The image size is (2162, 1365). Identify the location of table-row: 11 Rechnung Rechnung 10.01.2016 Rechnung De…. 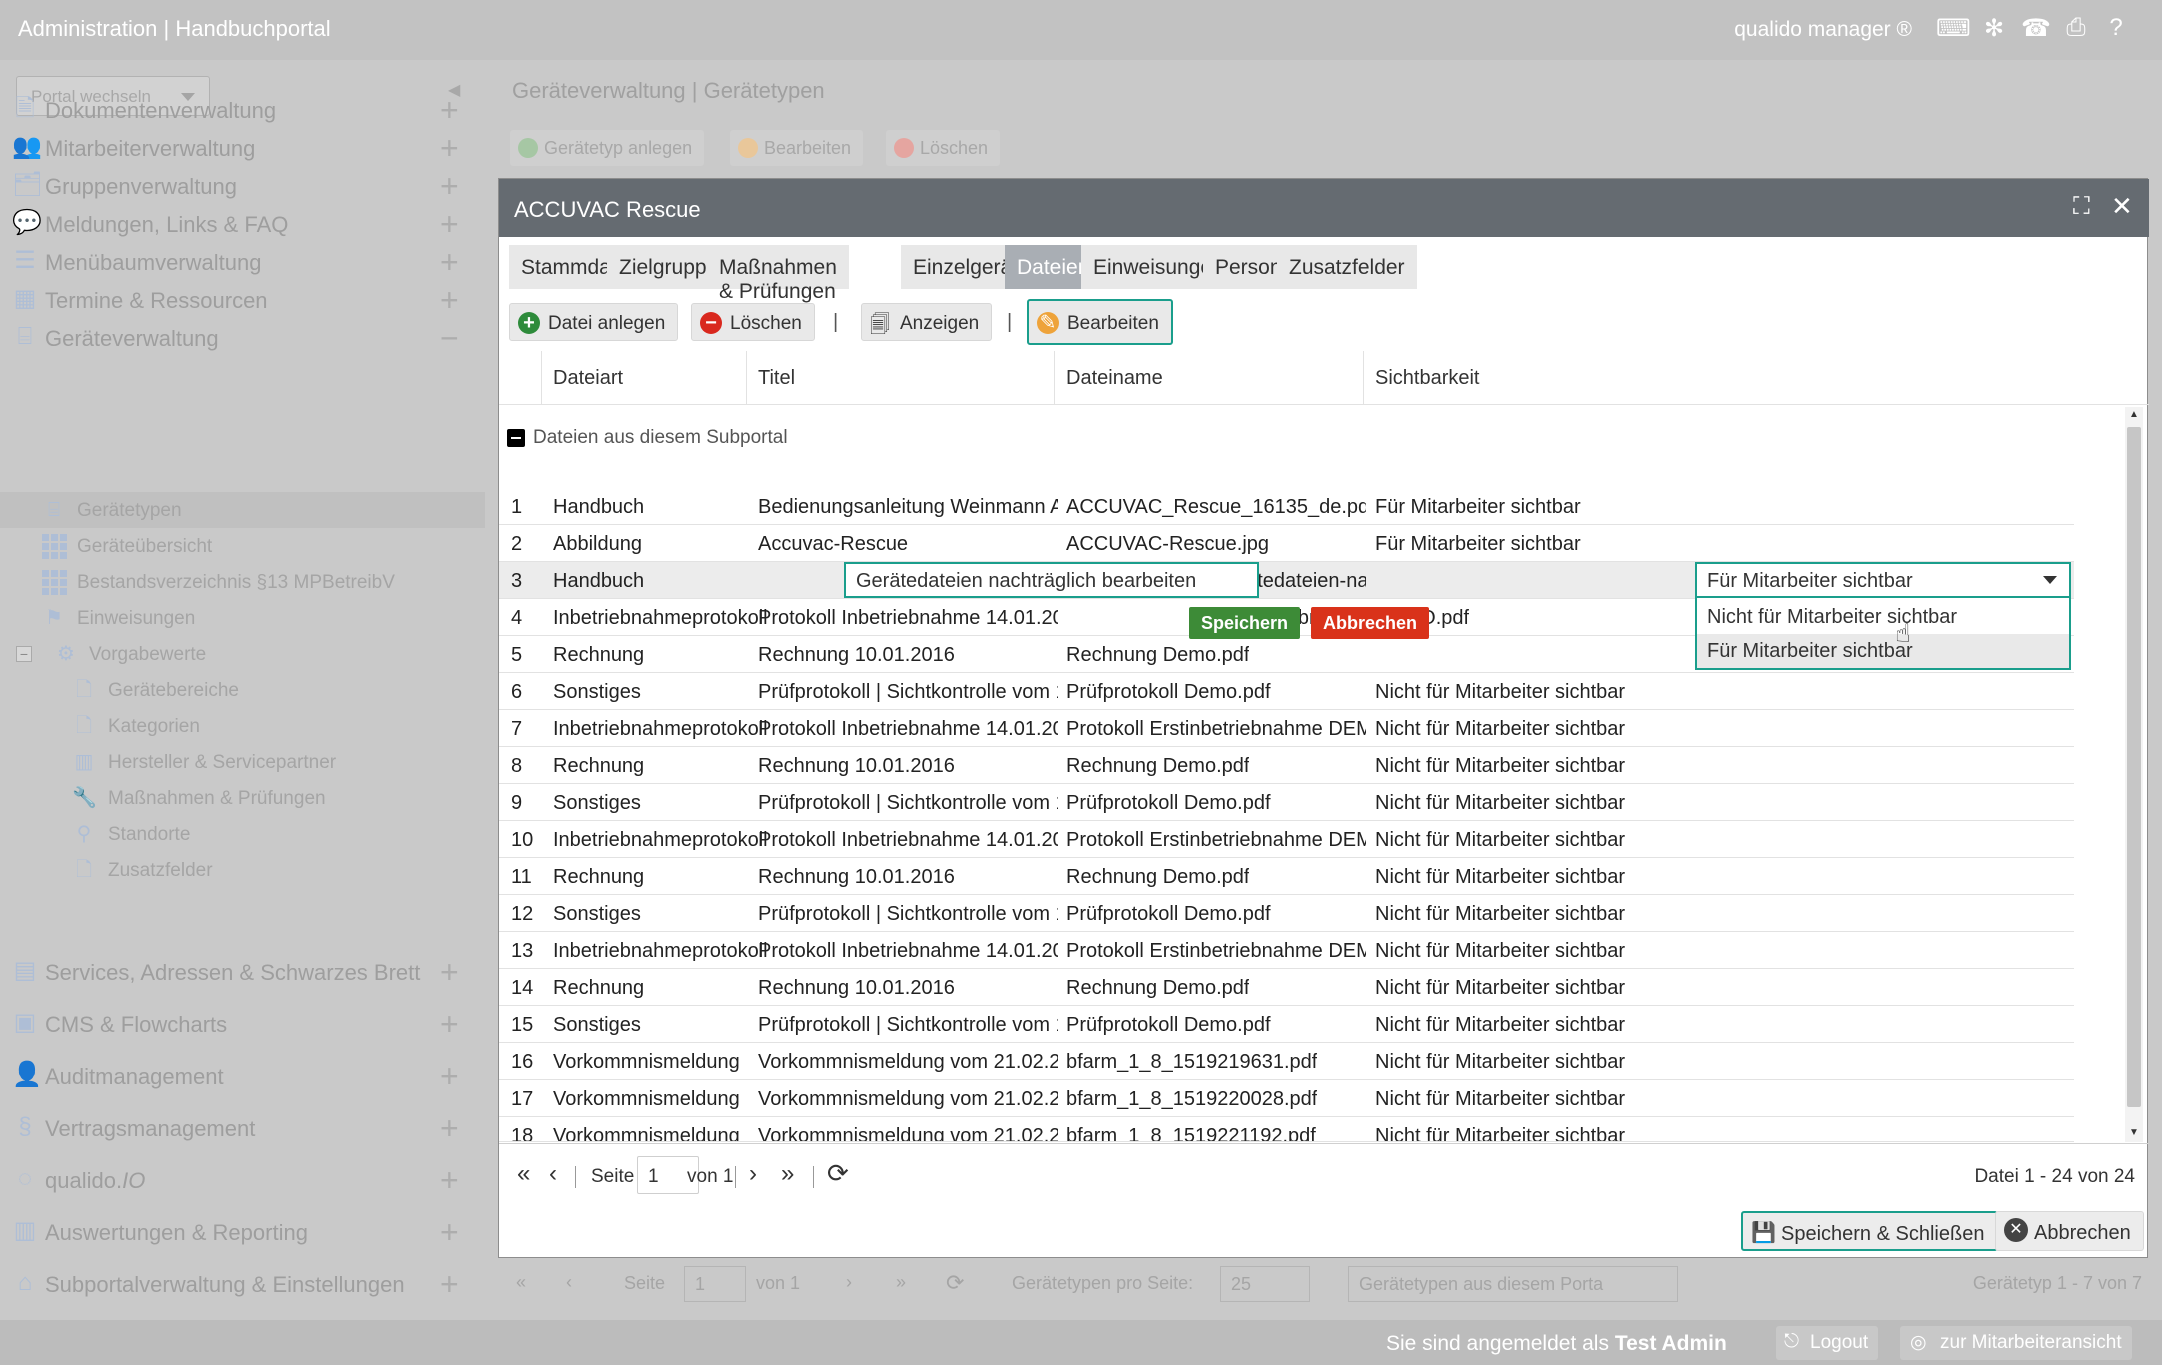
(1286, 876).